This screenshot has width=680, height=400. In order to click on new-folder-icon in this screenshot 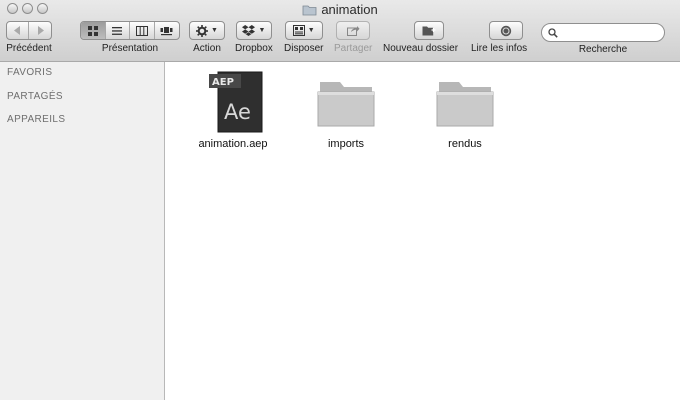, I will do `click(429, 31)`.